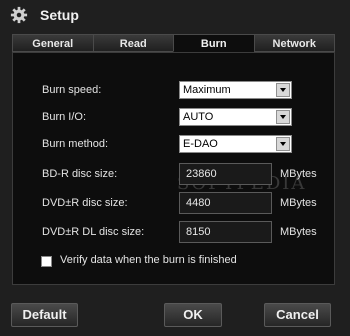  Describe the element at coordinates (213, 43) in the screenshot. I see `tab-burn: Burn` at that location.